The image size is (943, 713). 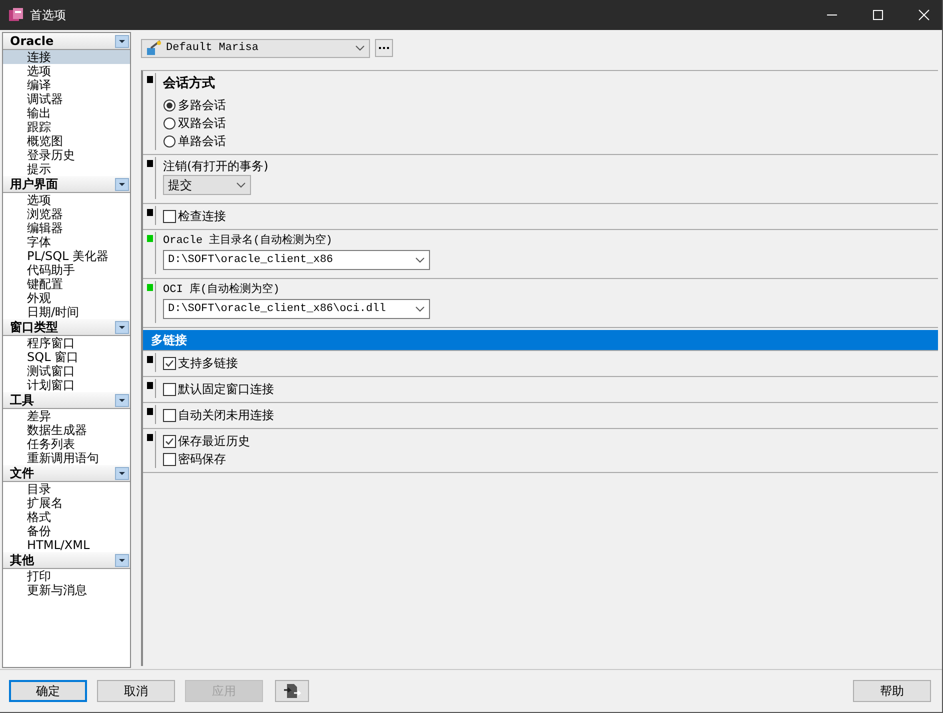 I want to click on section-title: 会话方式, so click(x=189, y=83).